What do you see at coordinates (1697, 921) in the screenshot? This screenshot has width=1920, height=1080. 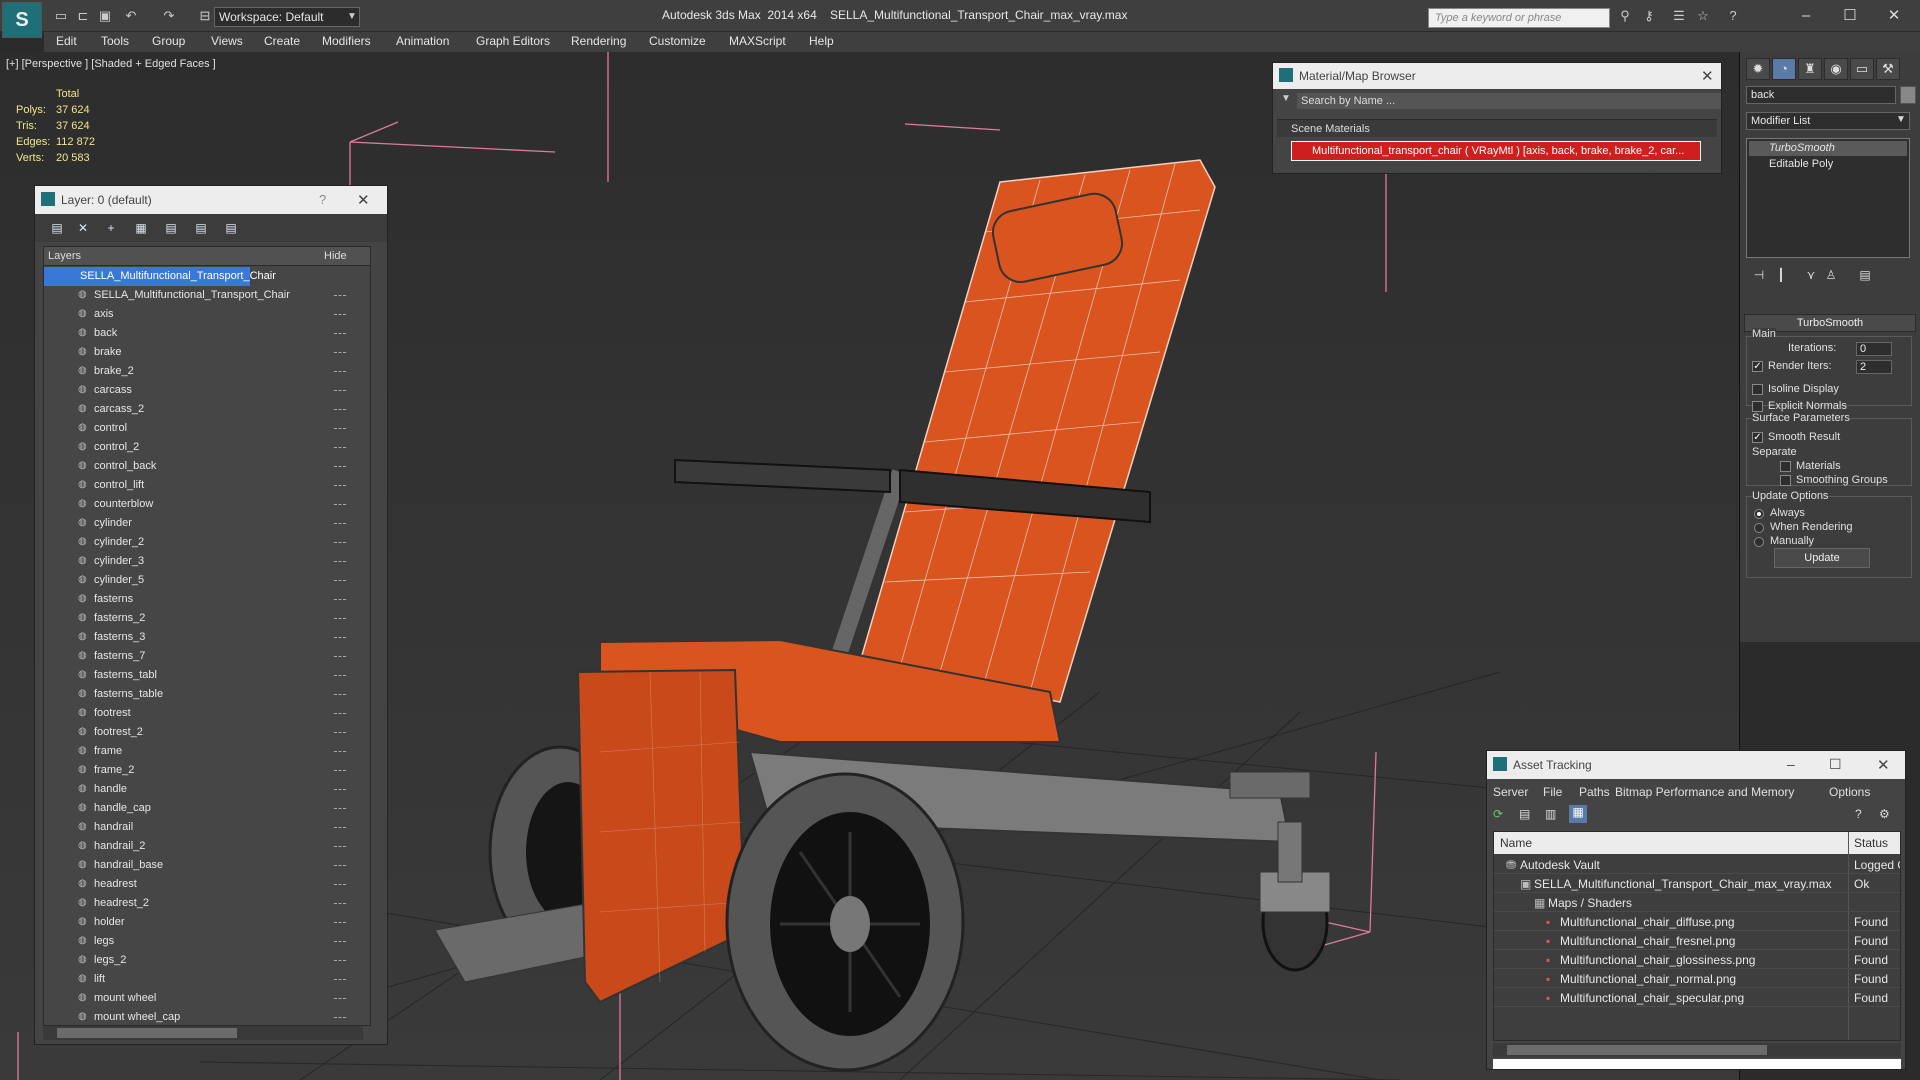 I see `asset-row: ▪ Multifunctional_chair_diffuse.png Found` at bounding box center [1697, 921].